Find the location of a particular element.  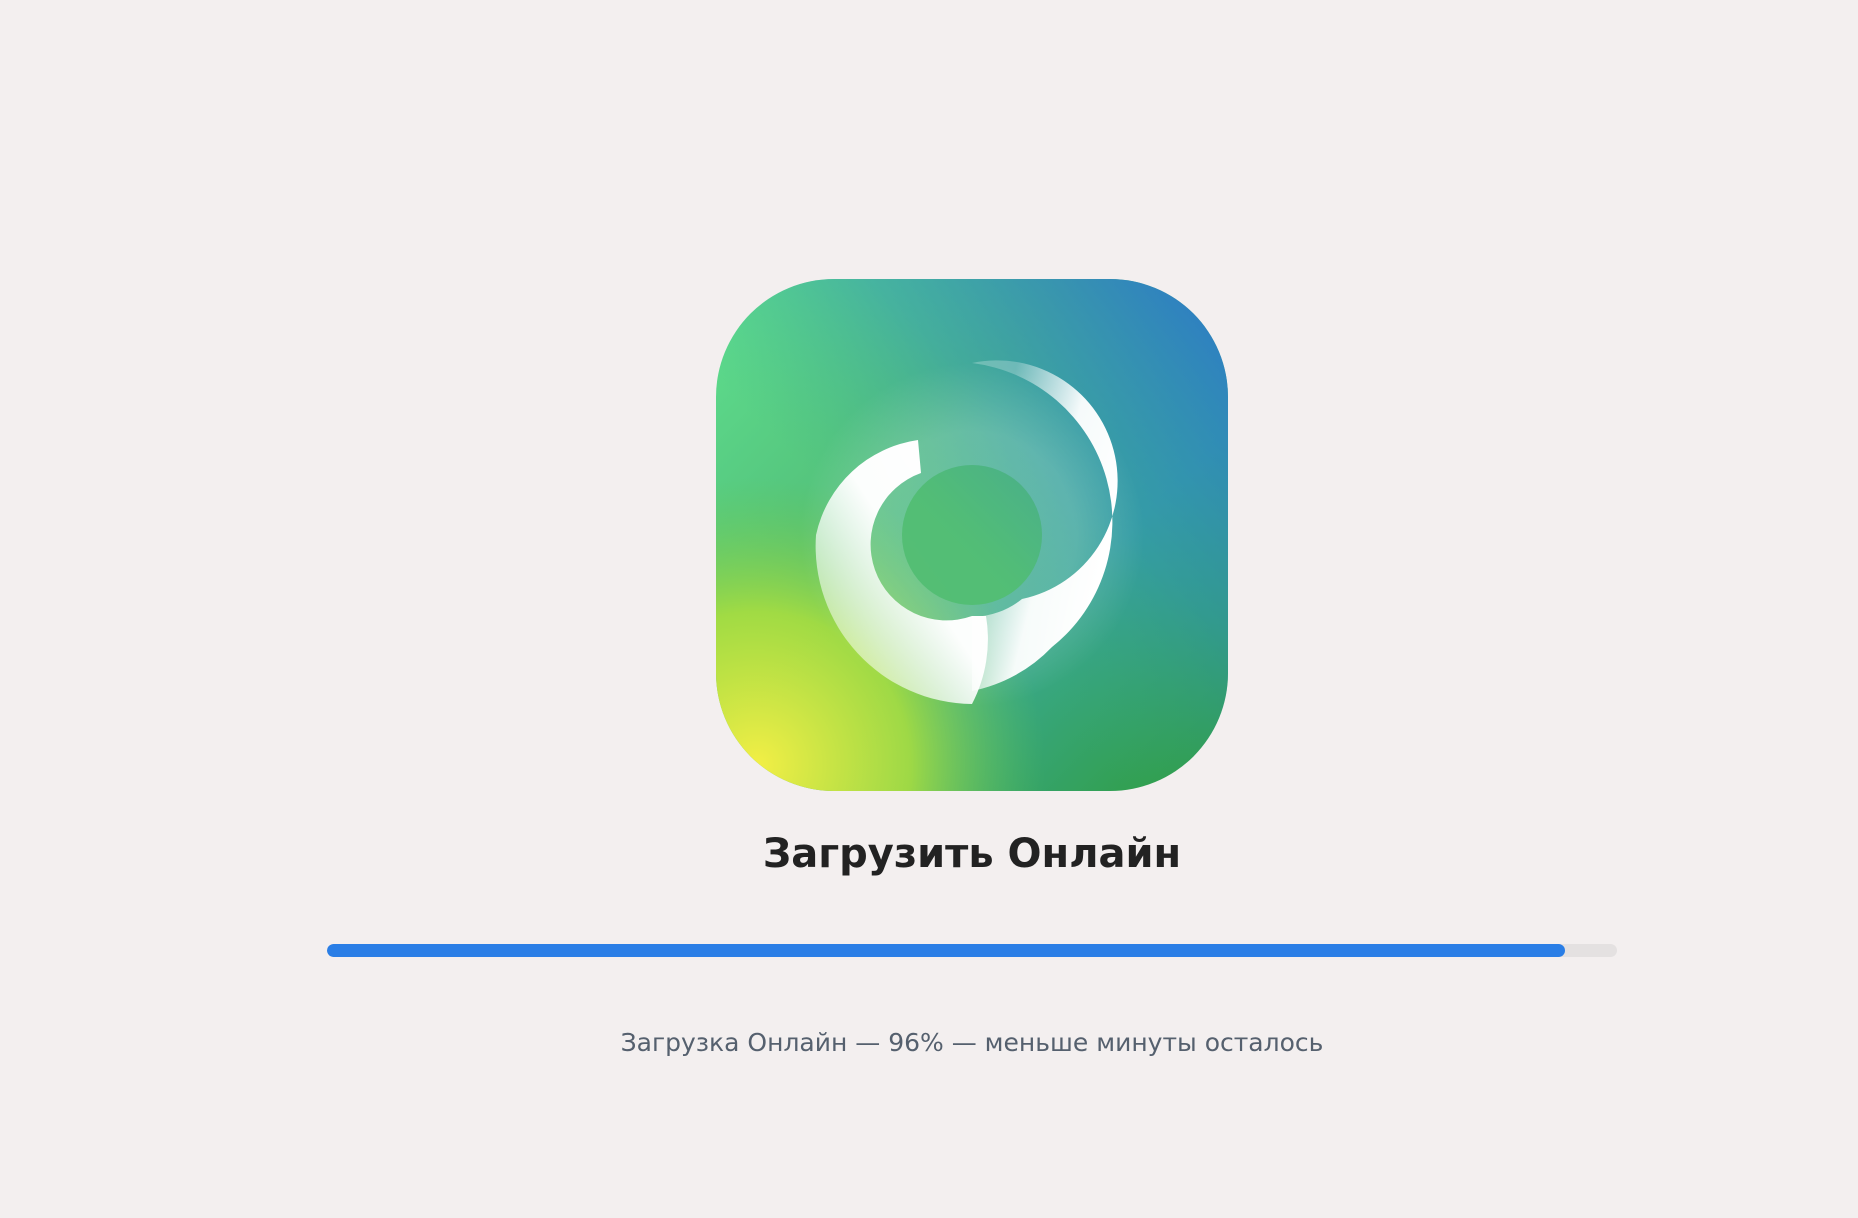

download-progress-bar is located at coordinates (972, 950).